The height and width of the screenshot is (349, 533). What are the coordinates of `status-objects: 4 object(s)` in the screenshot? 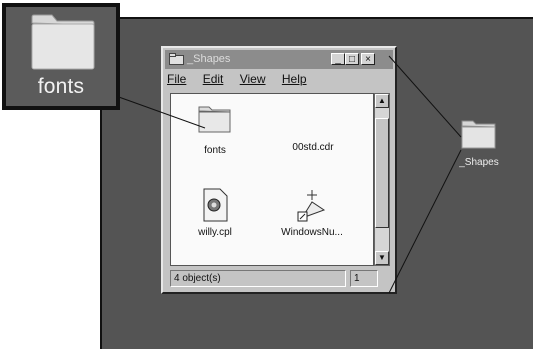 It's located at (258, 278).